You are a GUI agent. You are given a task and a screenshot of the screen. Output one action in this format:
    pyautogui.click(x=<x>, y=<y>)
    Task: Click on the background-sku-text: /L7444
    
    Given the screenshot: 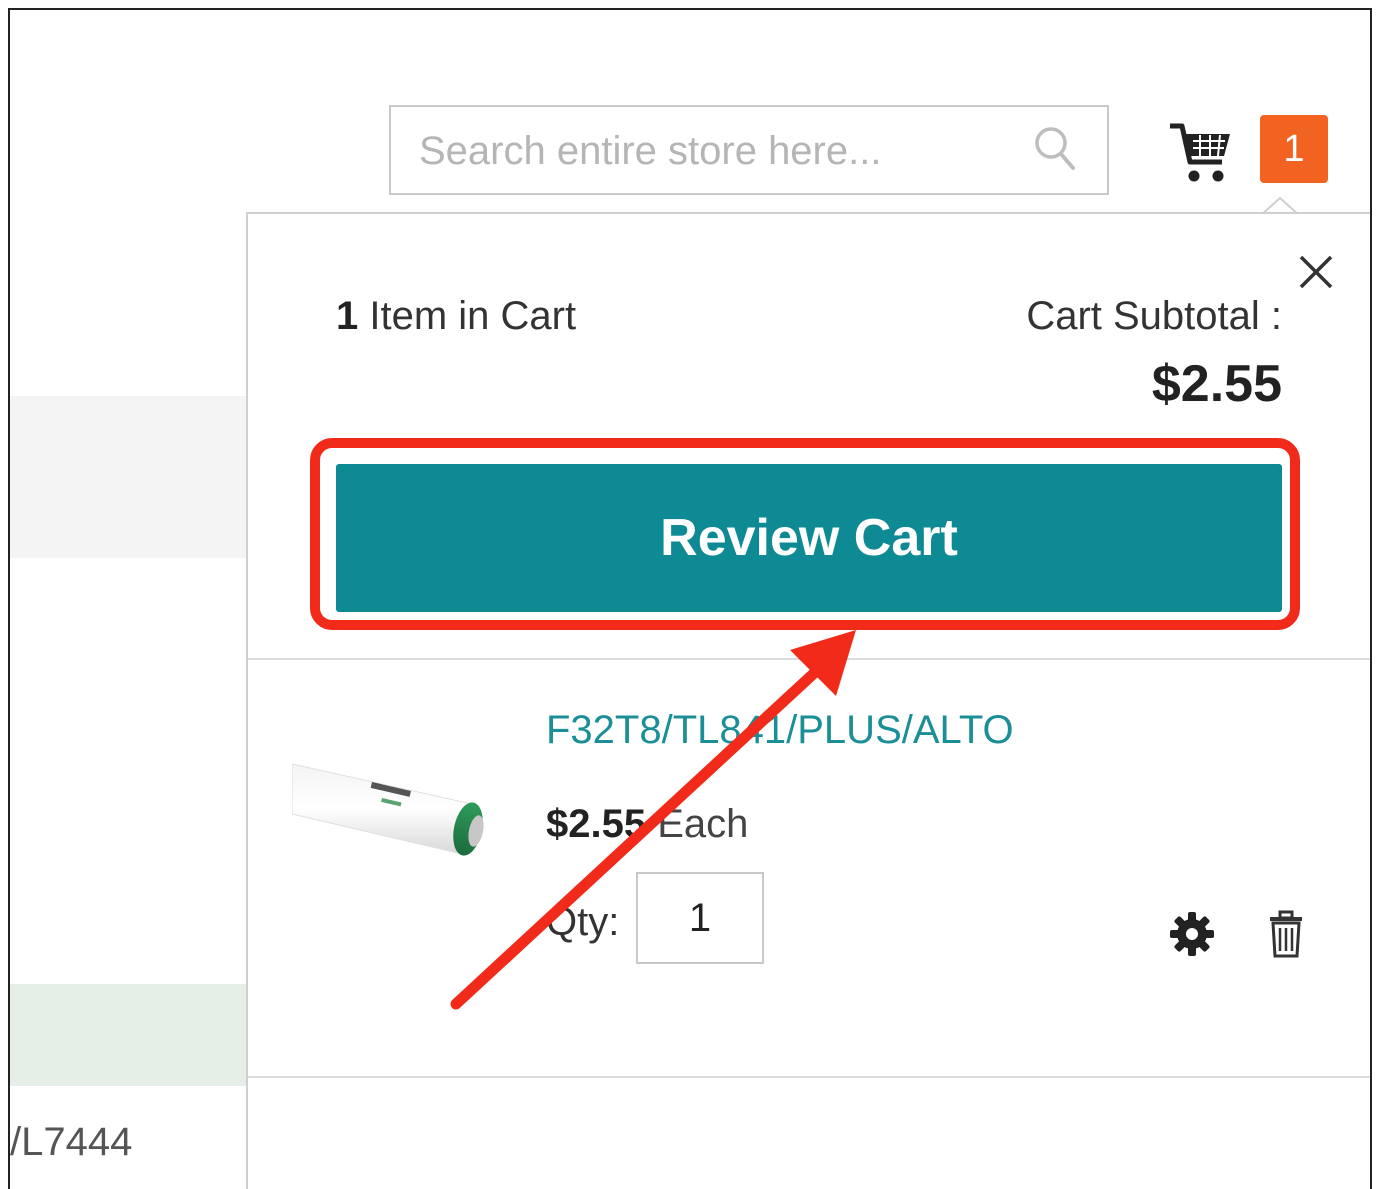 What is the action you would take?
    pyautogui.click(x=71, y=1142)
    